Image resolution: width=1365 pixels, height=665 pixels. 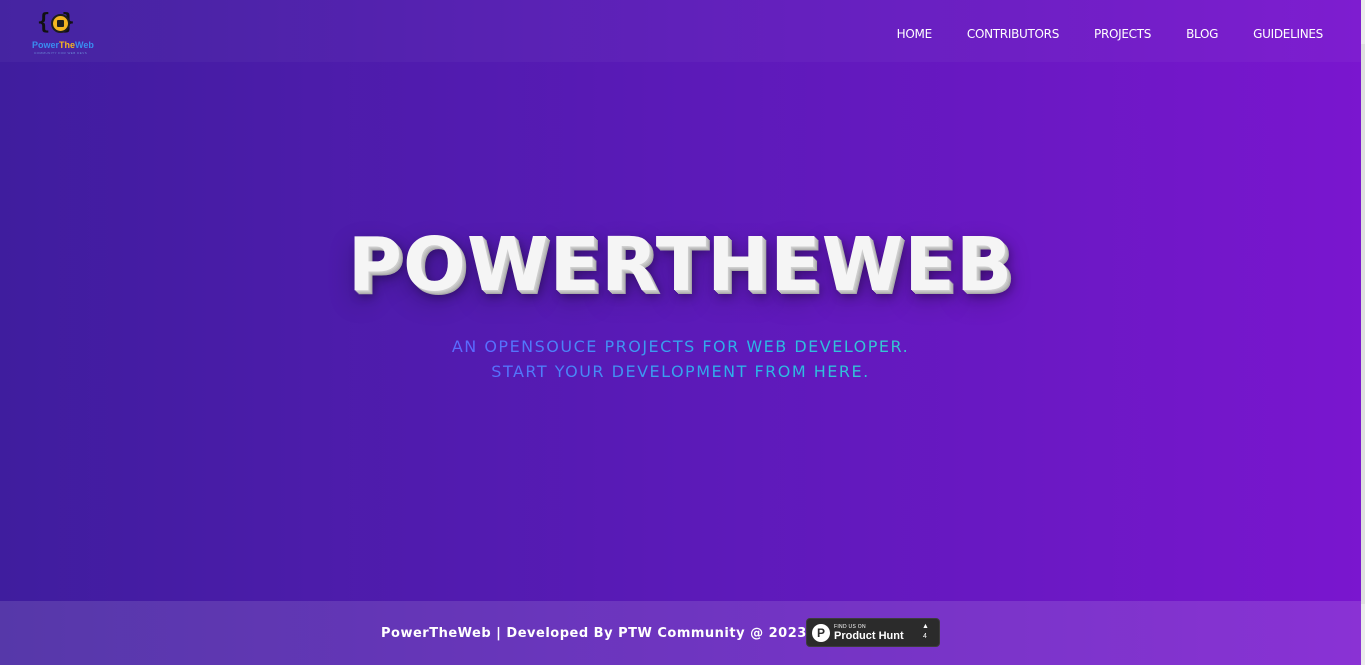 I want to click on brand-logo: { } PowerTheWeb COMMUNITY FOR WEB DEVS, so click(x=62, y=33).